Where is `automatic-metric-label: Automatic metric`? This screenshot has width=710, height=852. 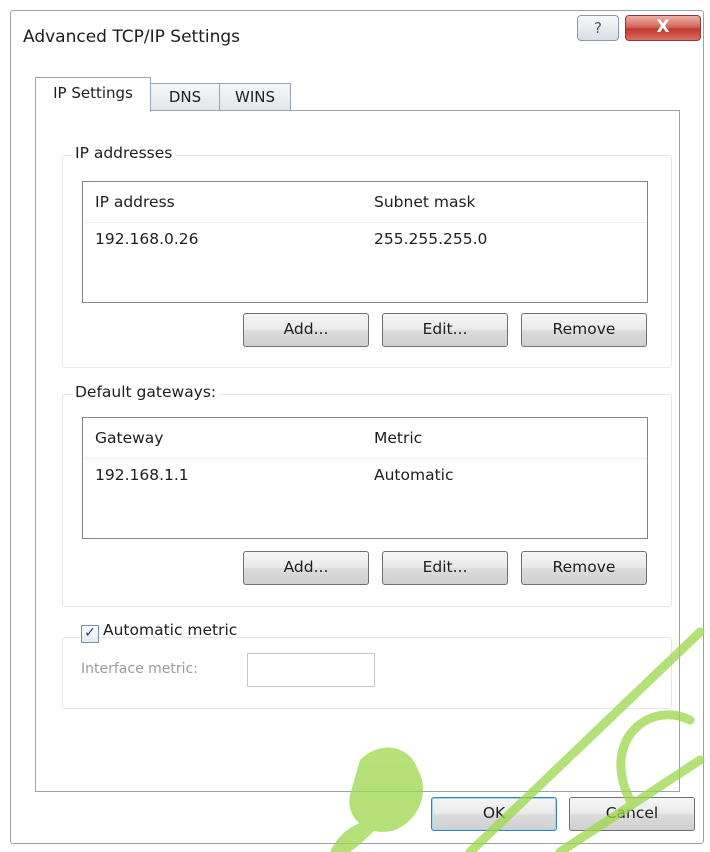 automatic-metric-label: Automatic metric is located at coordinates (170, 630).